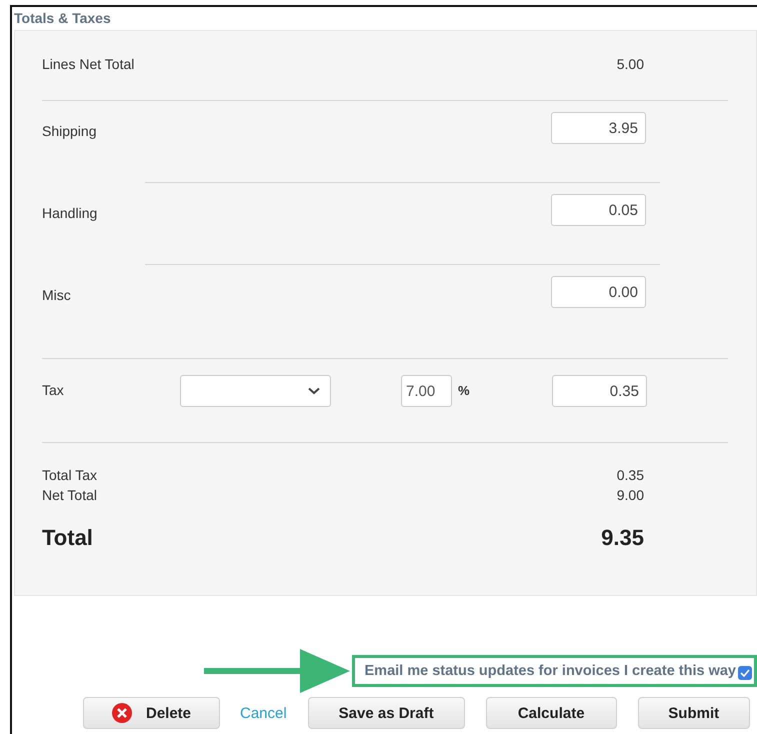 This screenshot has width=757, height=734. What do you see at coordinates (53, 390) in the screenshot?
I see `row-label: Tax` at bounding box center [53, 390].